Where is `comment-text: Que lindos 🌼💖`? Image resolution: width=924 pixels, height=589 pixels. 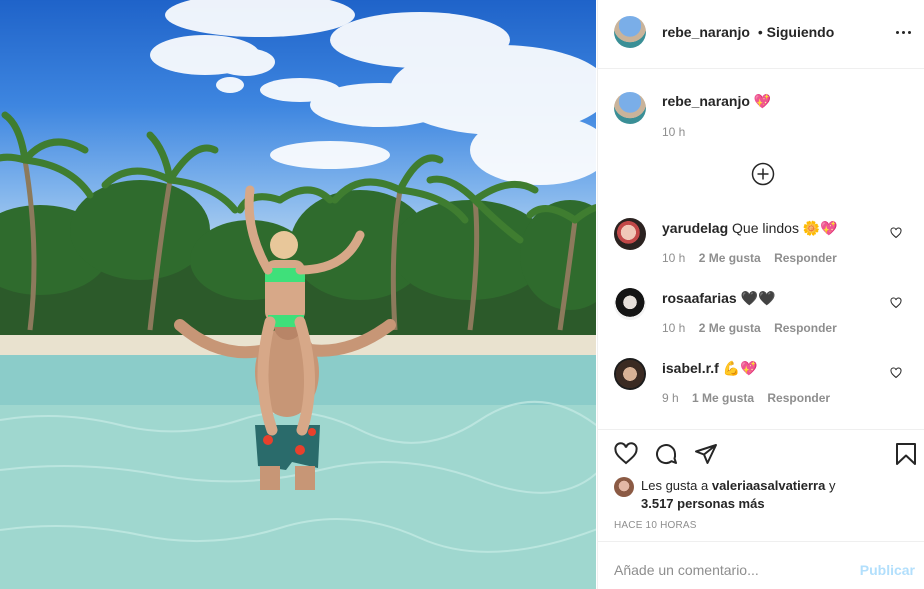 comment-text: Que lindos 🌼💖 is located at coordinates (785, 228).